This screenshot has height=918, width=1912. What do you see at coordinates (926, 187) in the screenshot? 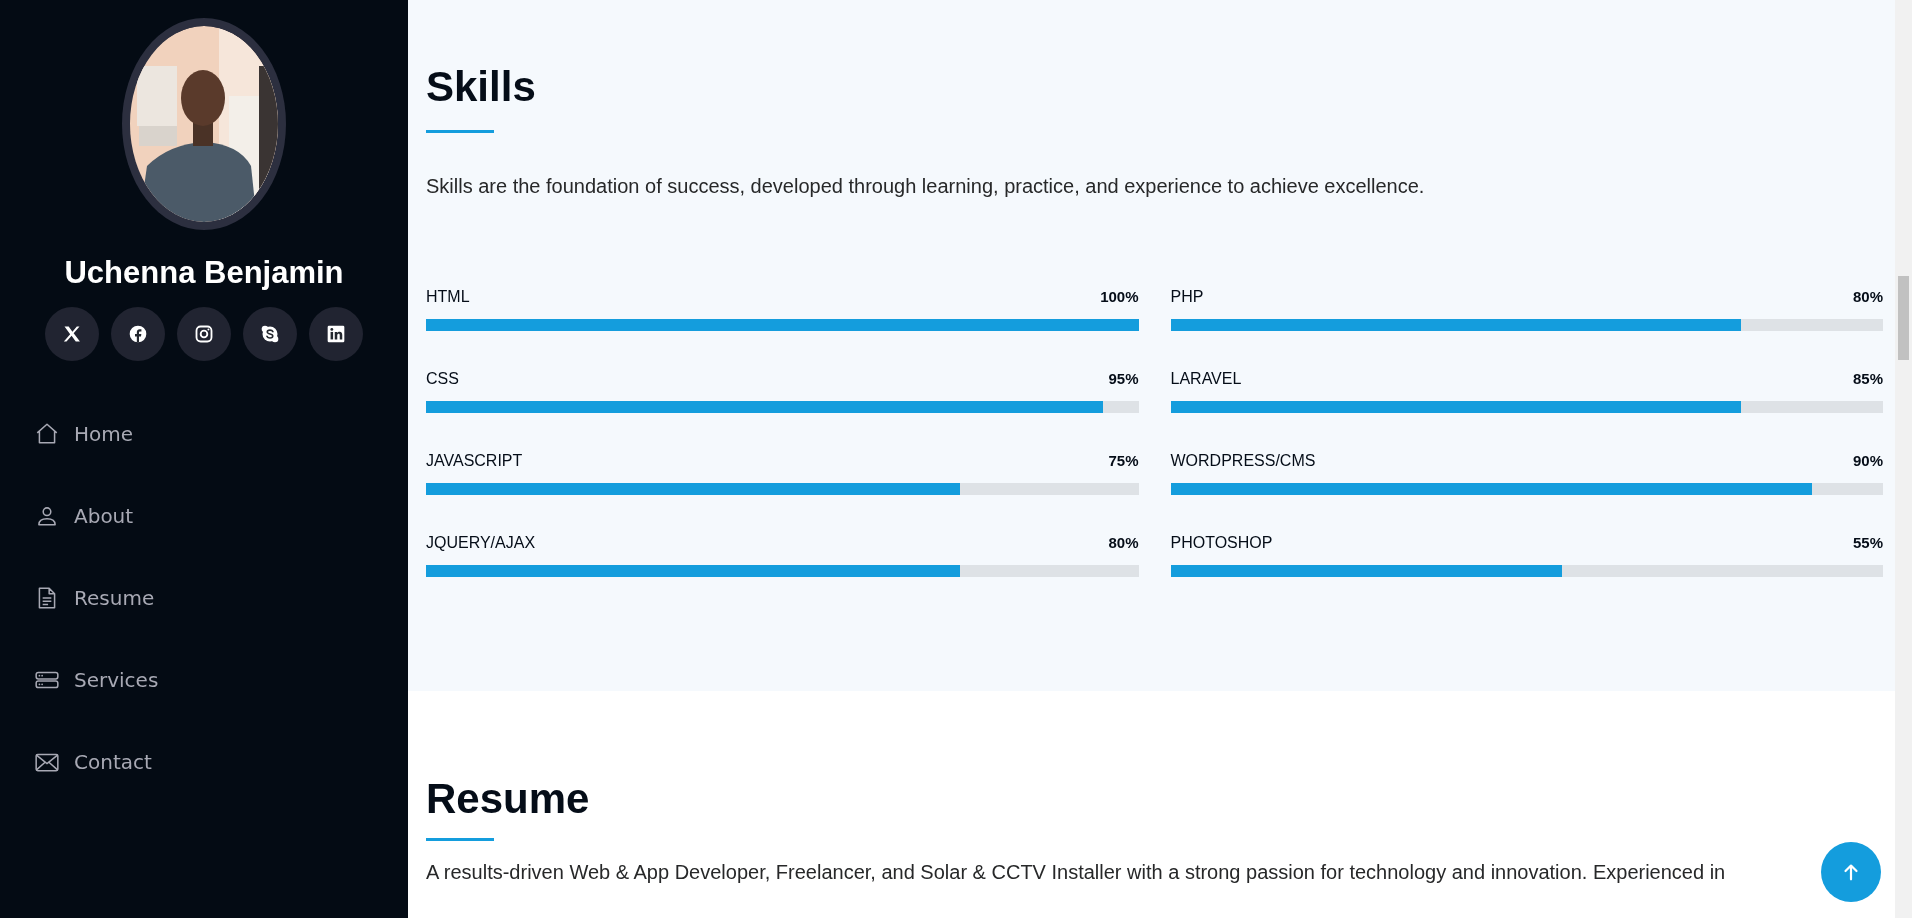
I see `section-description: Skills are the foundation of success, developed through learning, practice, and experience to achieve excellence.` at bounding box center [926, 187].